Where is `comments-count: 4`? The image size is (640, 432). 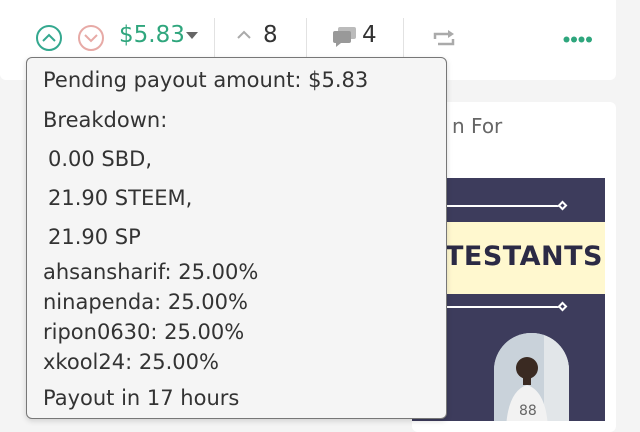 comments-count: 4 is located at coordinates (369, 35).